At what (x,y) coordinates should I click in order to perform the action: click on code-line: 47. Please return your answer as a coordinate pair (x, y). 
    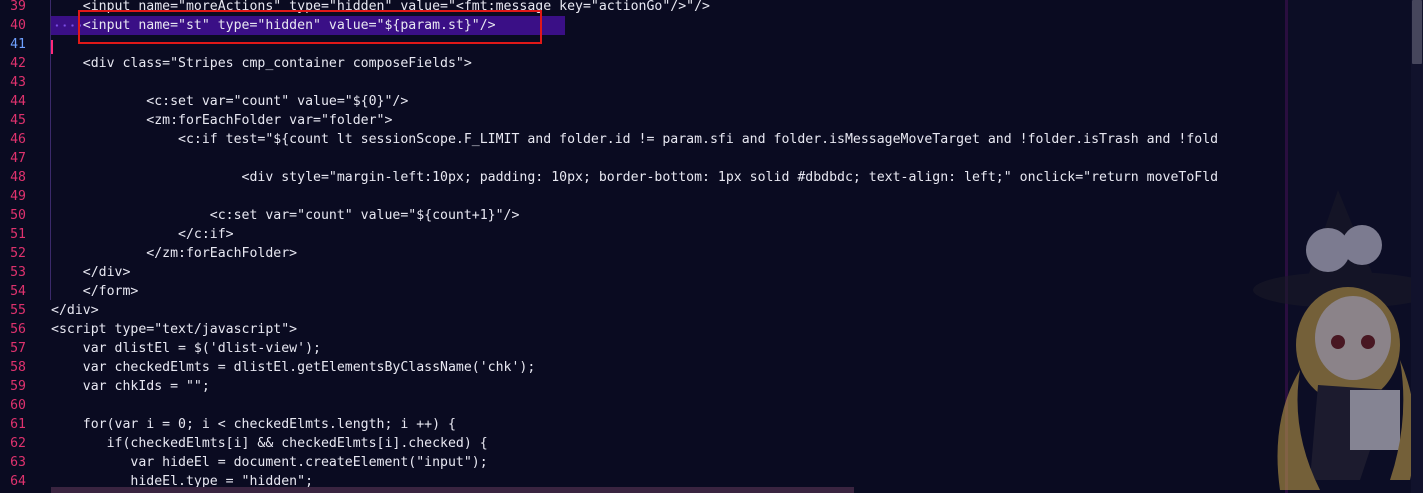
    Looking at the image, I should click on (645, 158).